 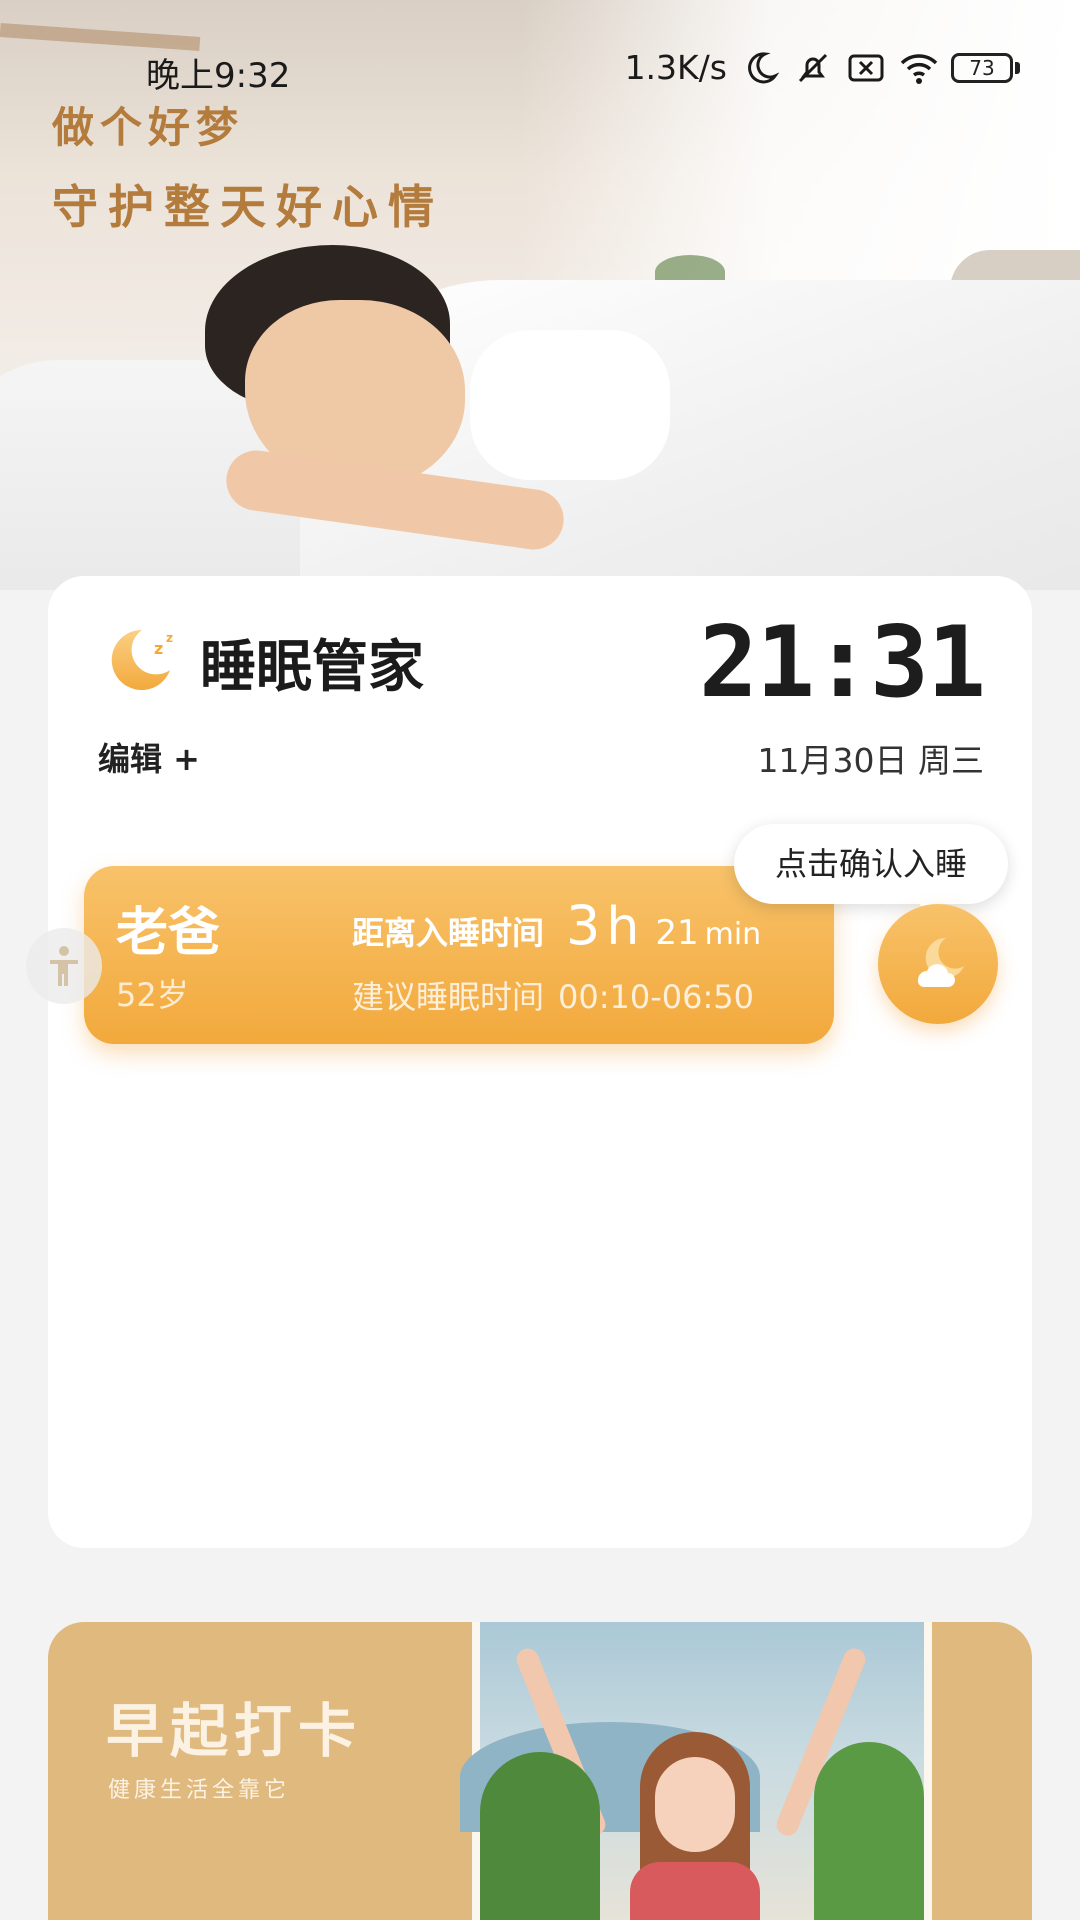 I want to click on countdown-hours-unit: h, so click(x=623, y=927).